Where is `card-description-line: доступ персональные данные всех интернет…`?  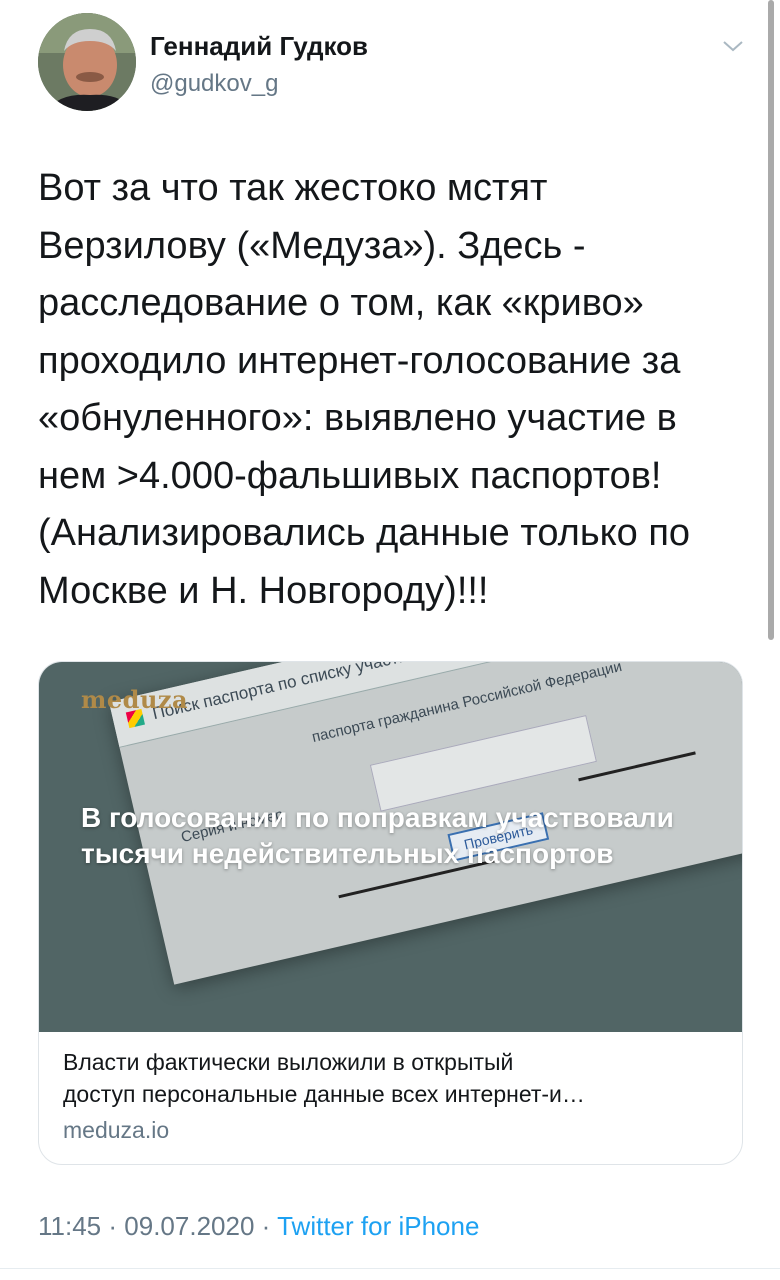 card-description-line: доступ персональные данные всех интернет… is located at coordinates (324, 1094).